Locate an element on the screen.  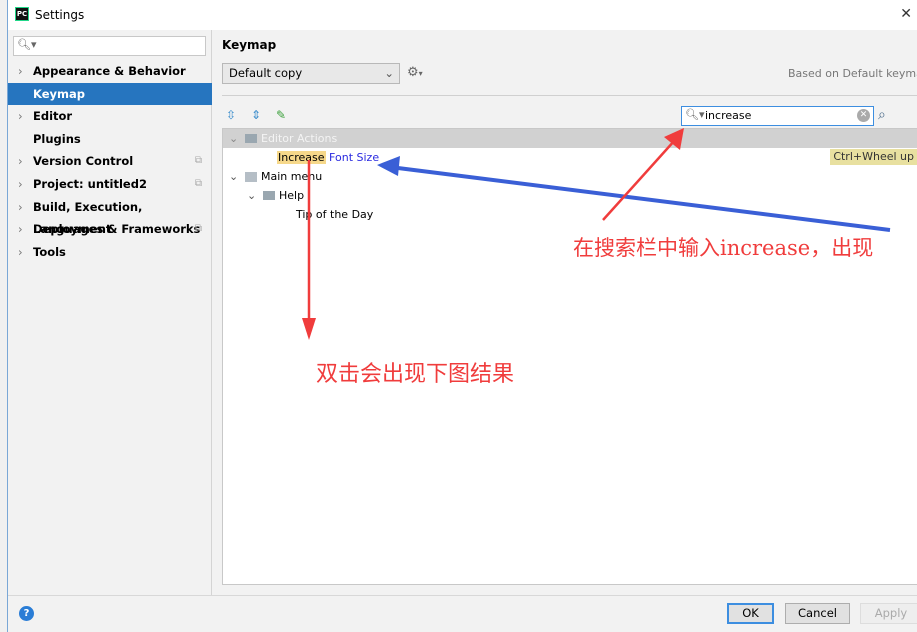
blue-arrow is located at coordinates (640, 198).